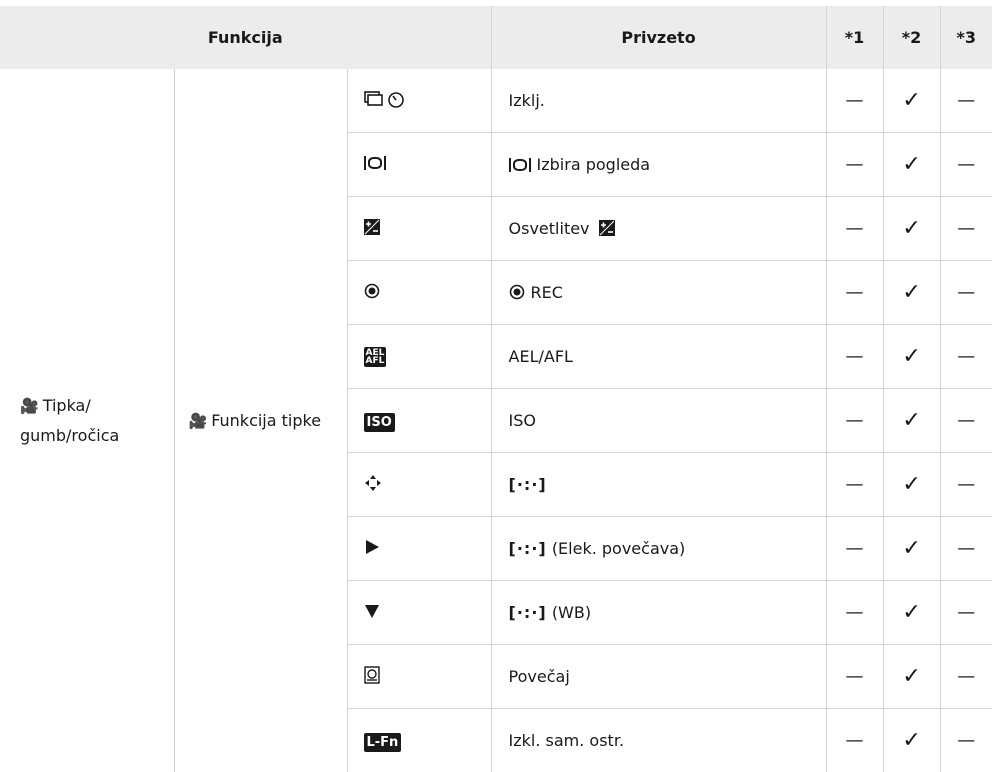 The image size is (992, 772). What do you see at coordinates (379, 422) in the screenshot?
I see `iso-icon: ISO` at bounding box center [379, 422].